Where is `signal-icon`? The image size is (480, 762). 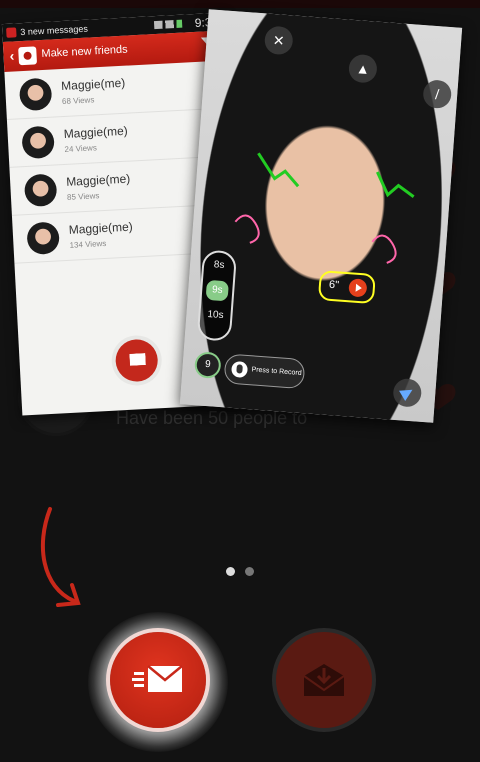 signal-icon is located at coordinates (168, 24).